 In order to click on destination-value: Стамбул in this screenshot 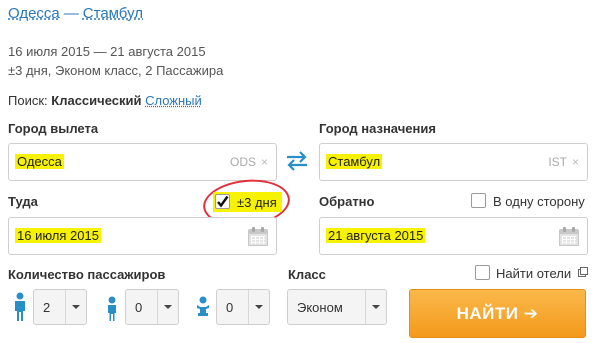, I will do `click(354, 161)`.